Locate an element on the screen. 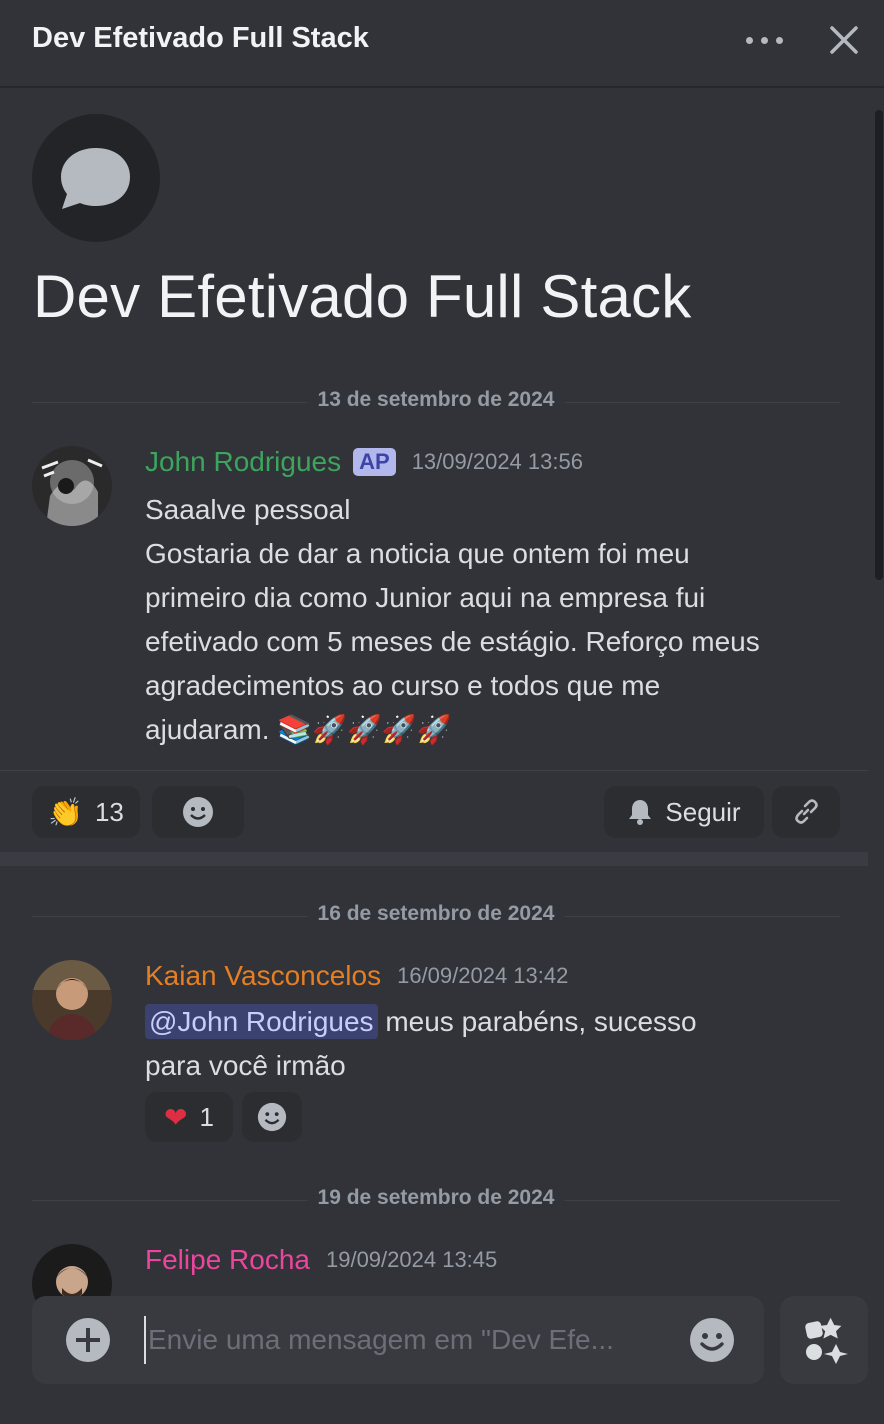  thread-header: Dev Efetivado Full Stack is located at coordinates (442, 44).